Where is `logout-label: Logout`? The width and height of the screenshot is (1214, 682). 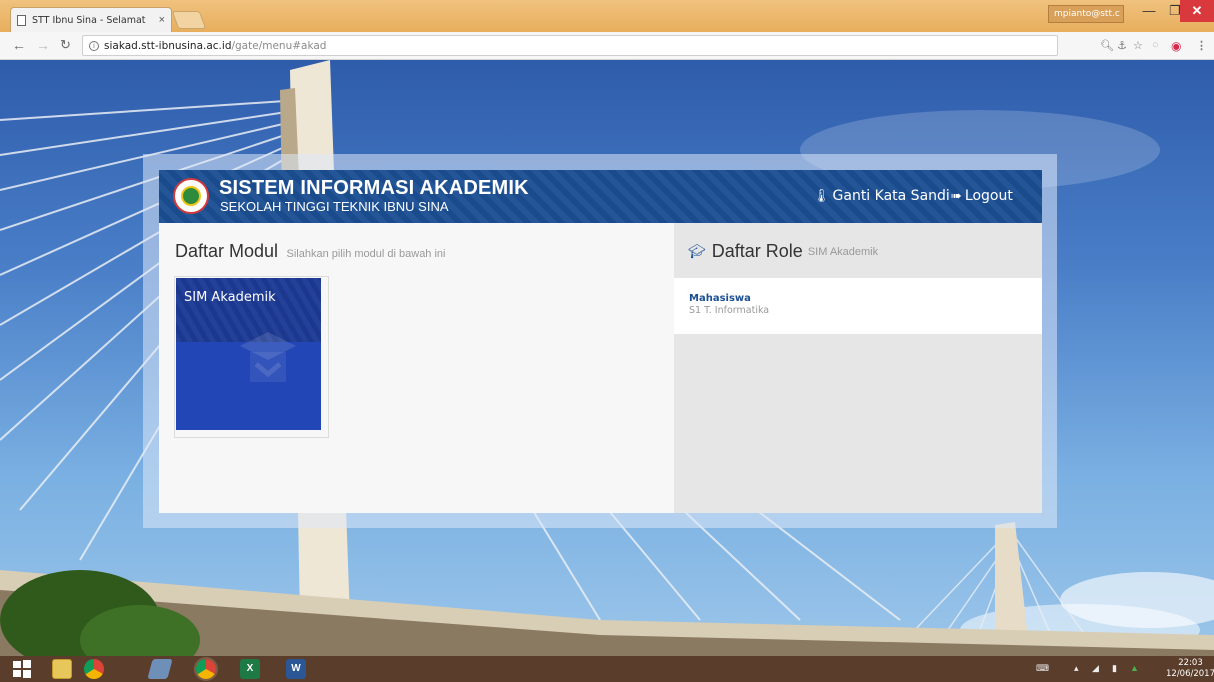
logout-label: Logout is located at coordinates (988, 196).